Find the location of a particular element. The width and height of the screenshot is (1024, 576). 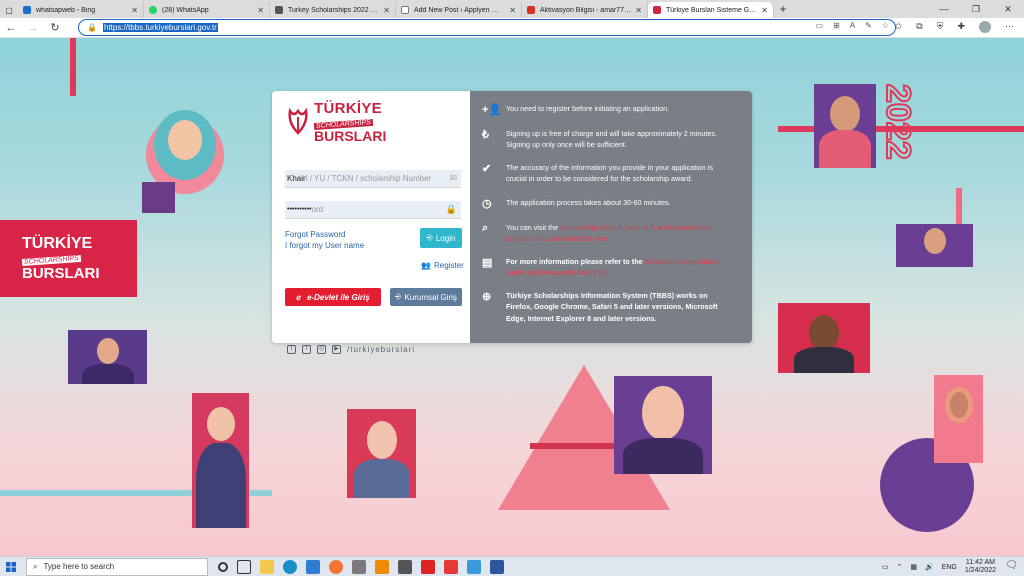

browser-tab: whatsapweb - Bing ✕ is located at coordinates (81, 10).